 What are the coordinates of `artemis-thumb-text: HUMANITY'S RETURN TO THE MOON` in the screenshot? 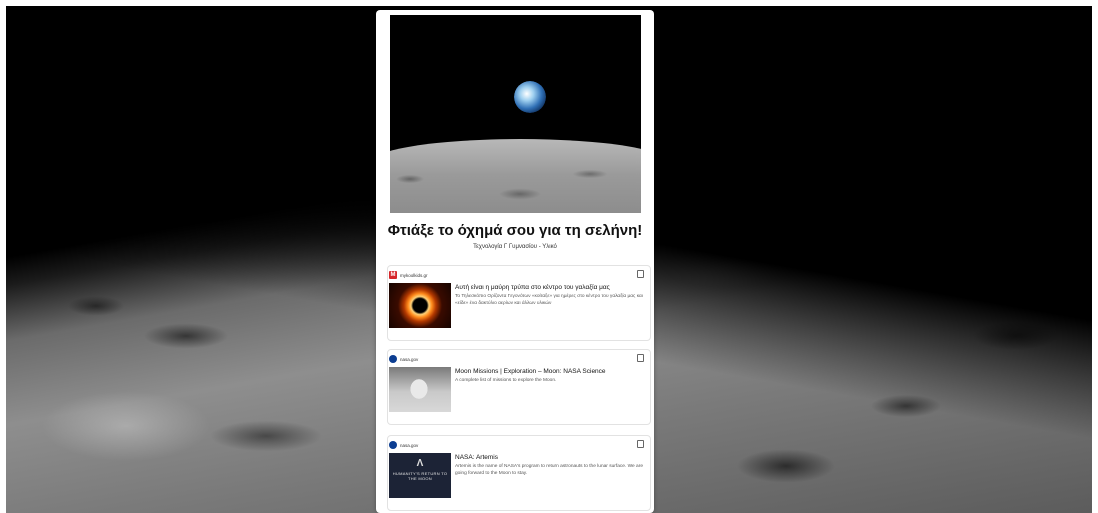 It's located at (420, 476).